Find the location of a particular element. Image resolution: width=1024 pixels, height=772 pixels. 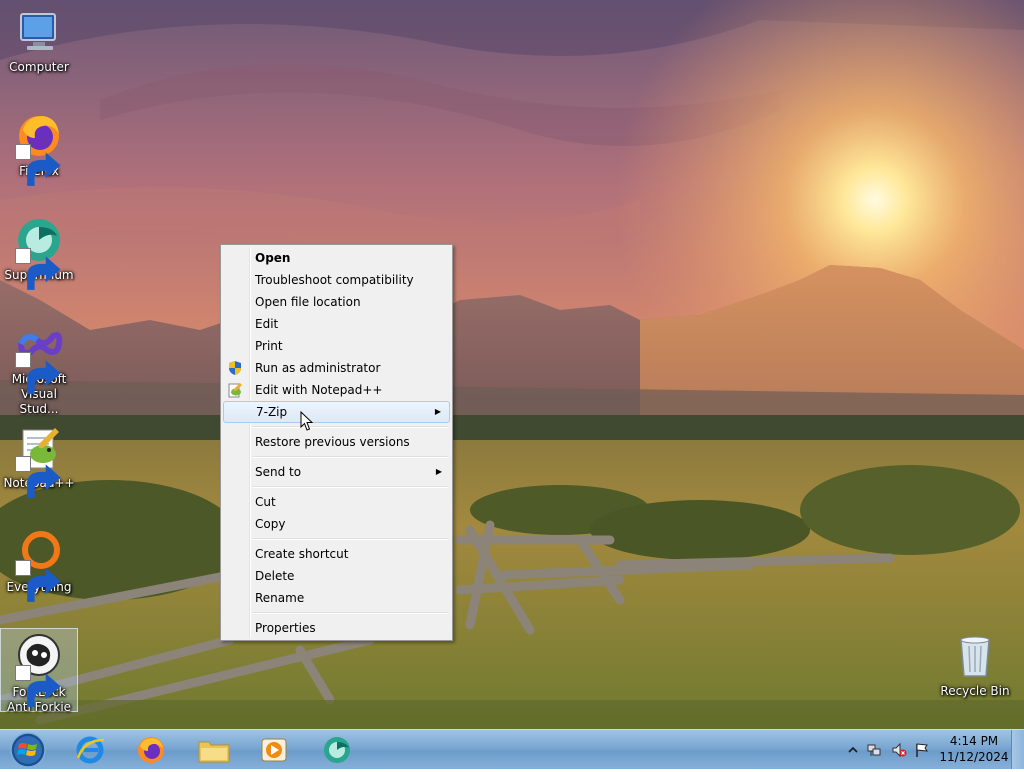

desktop-icon-notepad-plus-plus: Notepad++ is located at coordinates (39, 457).